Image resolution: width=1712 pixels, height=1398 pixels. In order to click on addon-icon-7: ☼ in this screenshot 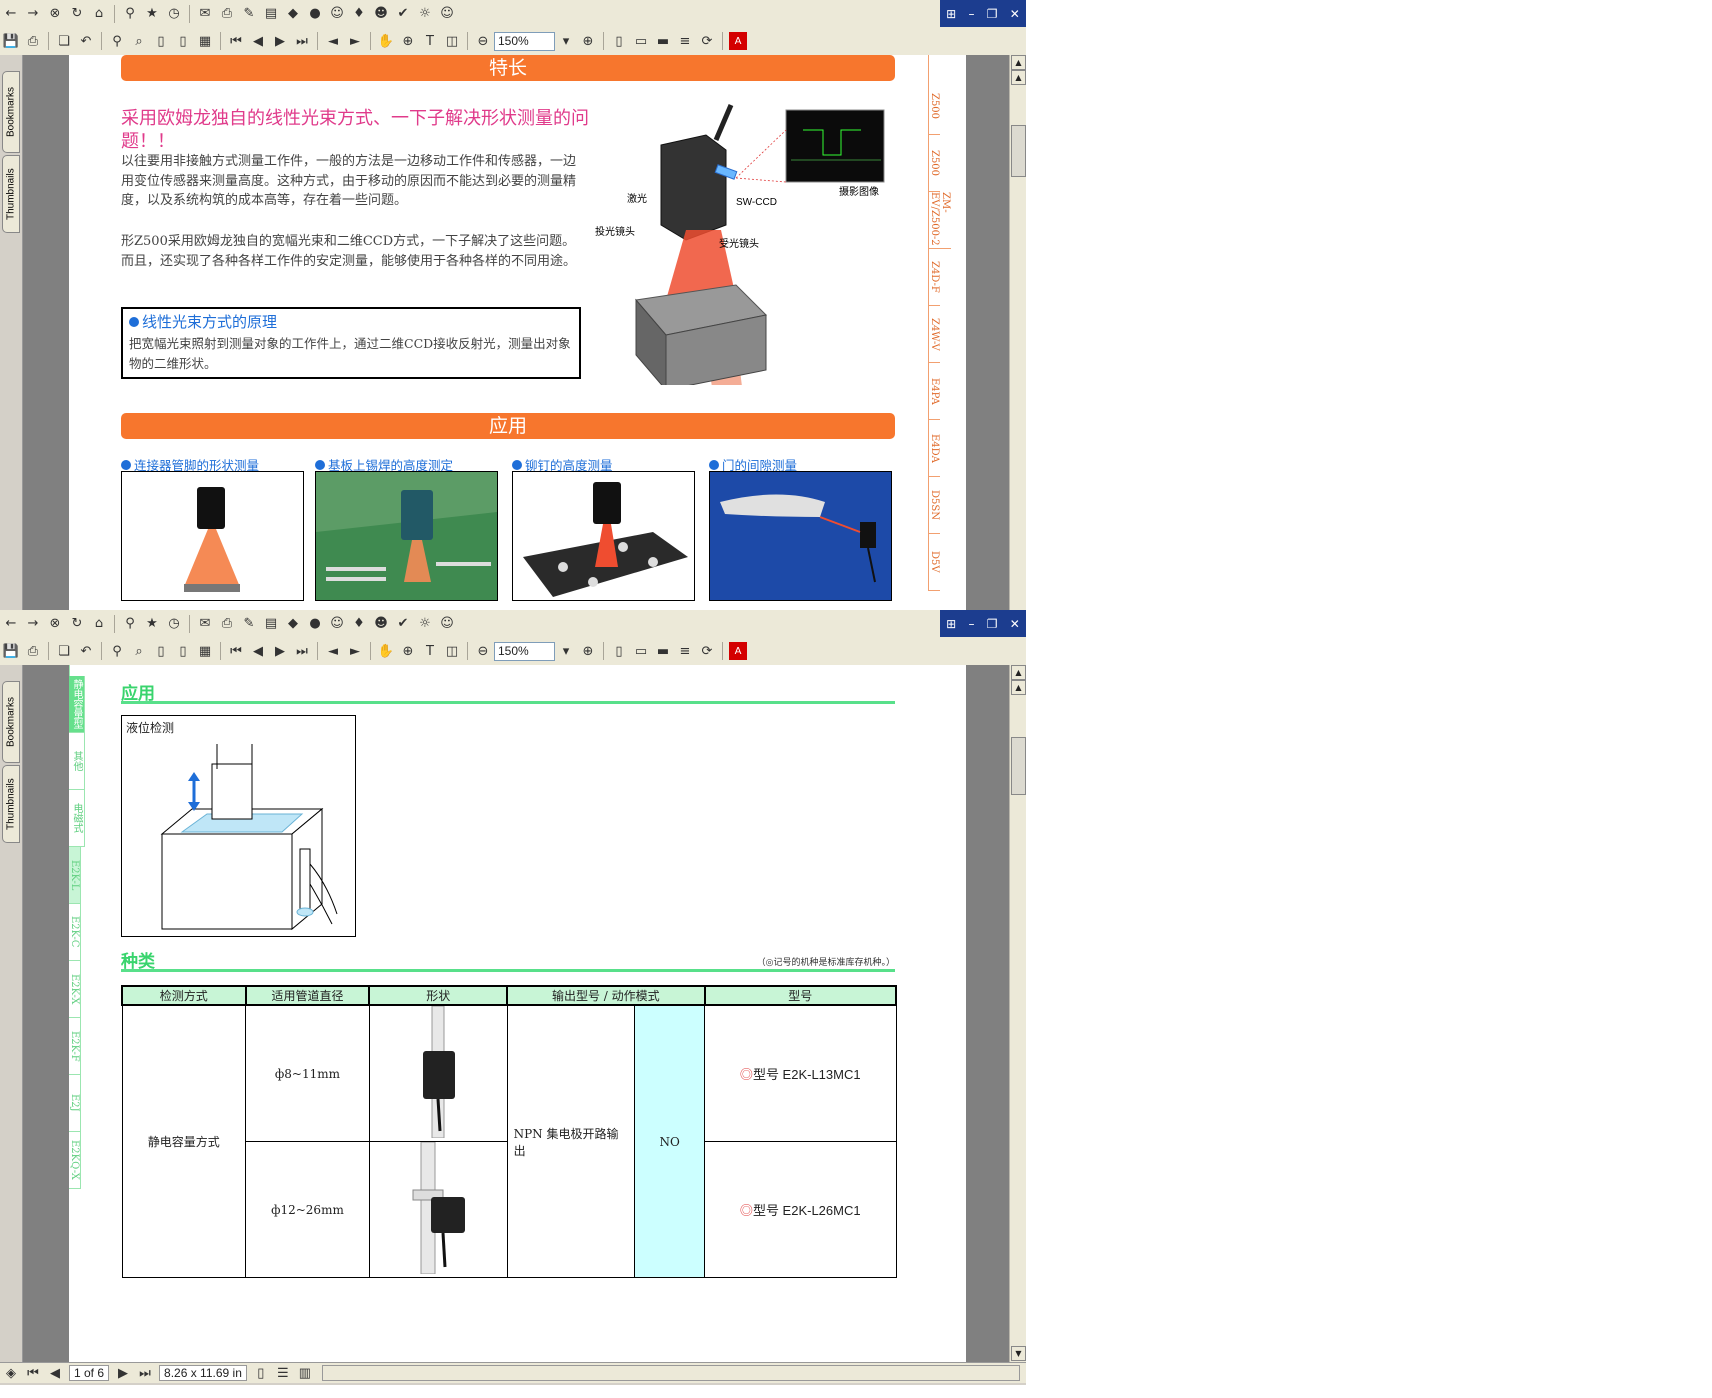, I will do `click(425, 14)`.